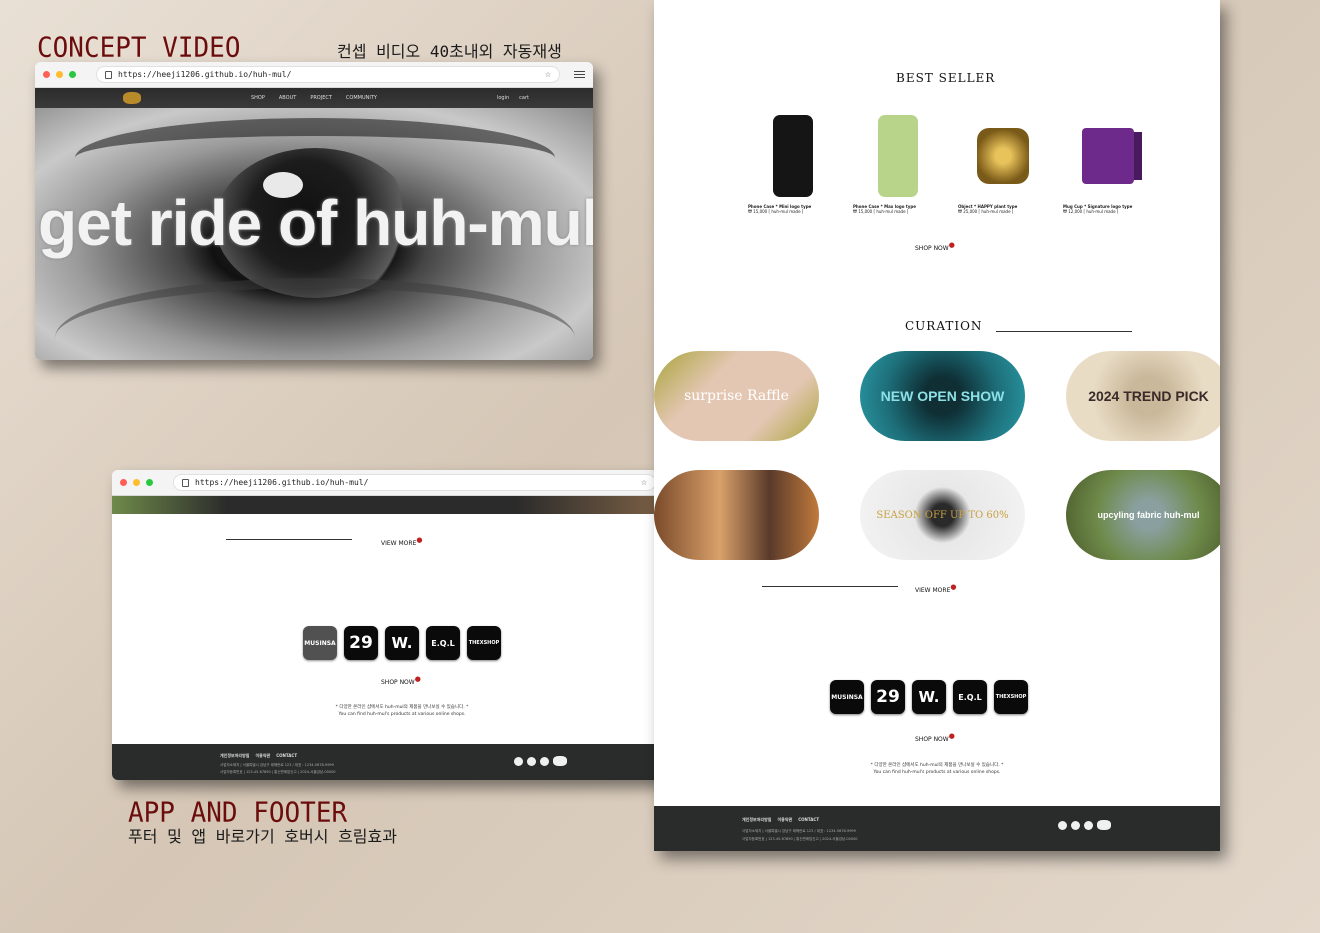 The width and height of the screenshot is (1320, 933). I want to click on mug-image, so click(1108, 156).